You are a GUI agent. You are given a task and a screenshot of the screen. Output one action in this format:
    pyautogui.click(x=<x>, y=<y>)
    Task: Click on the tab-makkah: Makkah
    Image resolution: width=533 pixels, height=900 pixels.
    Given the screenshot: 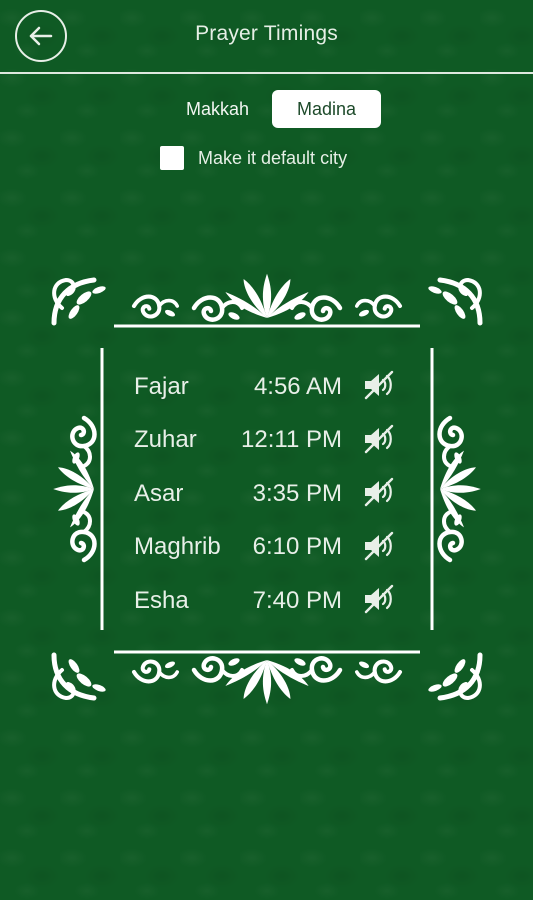 What is the action you would take?
    pyautogui.click(x=217, y=109)
    